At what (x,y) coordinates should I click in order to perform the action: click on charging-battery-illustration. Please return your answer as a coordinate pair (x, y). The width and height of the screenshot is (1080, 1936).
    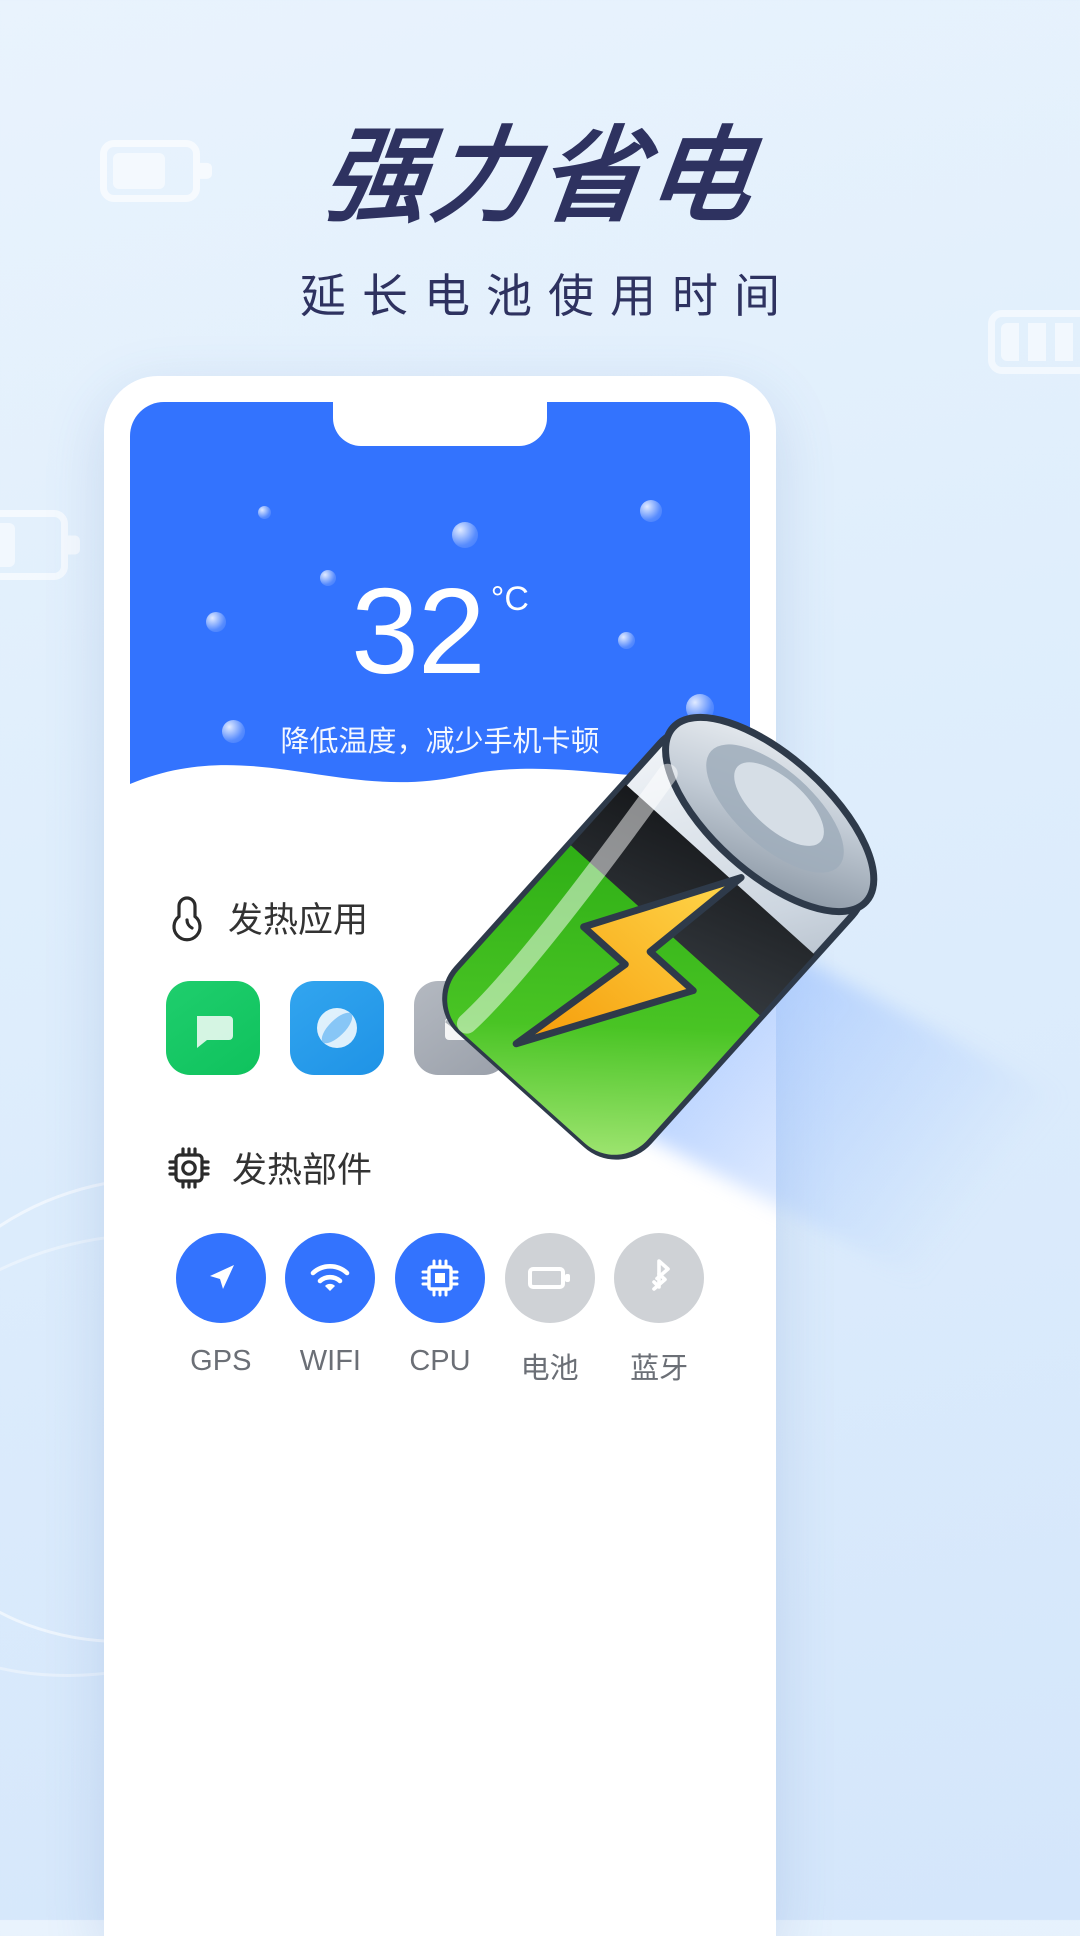
    Looking at the image, I should click on (660, 936).